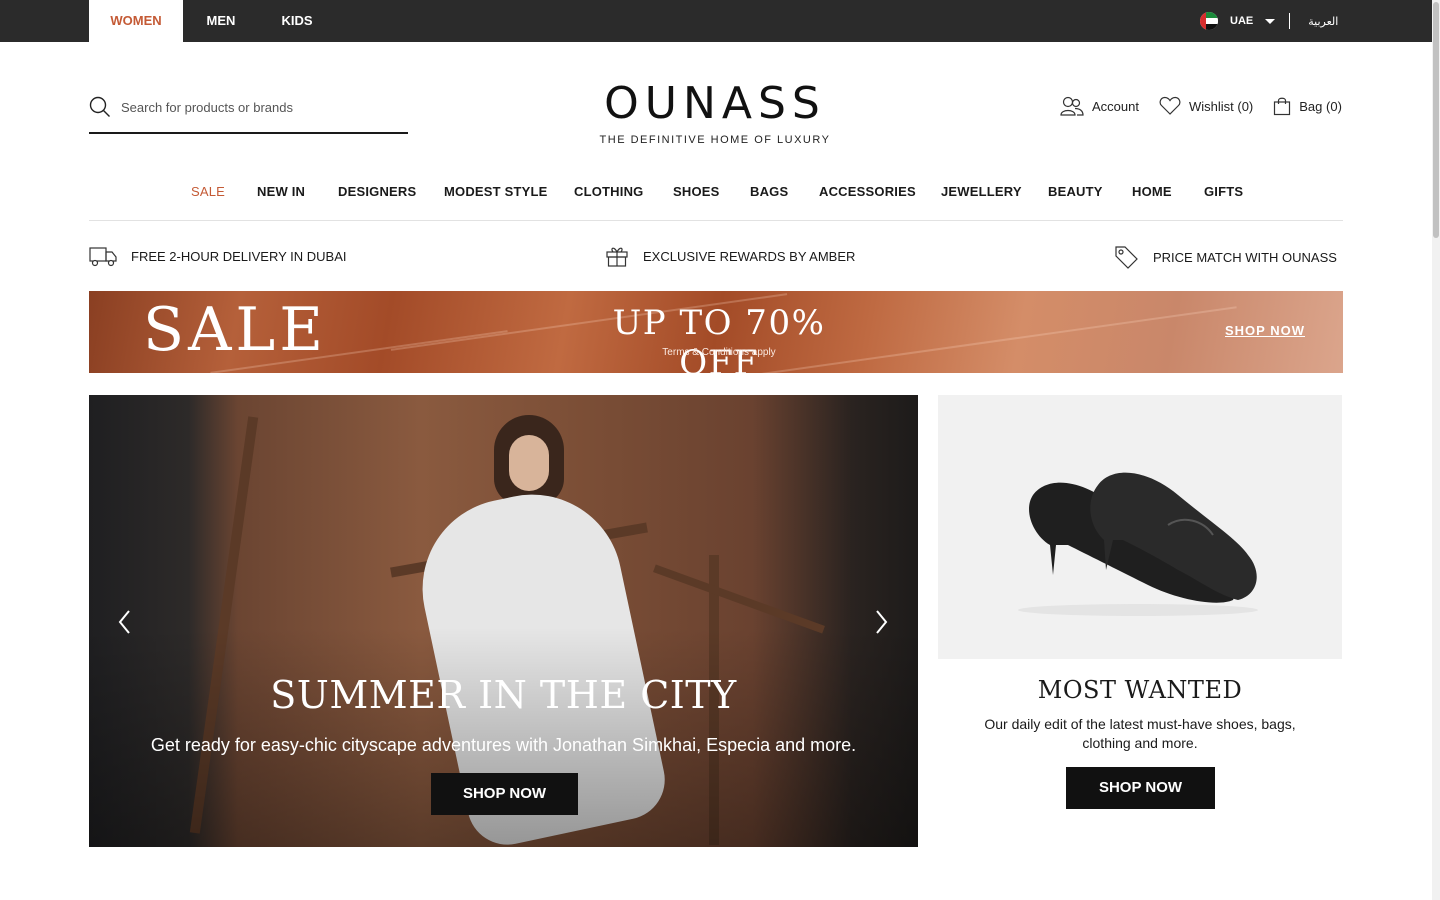  Describe the element at coordinates (208, 191) in the screenshot. I see `nav-item-sale: SALE` at that location.